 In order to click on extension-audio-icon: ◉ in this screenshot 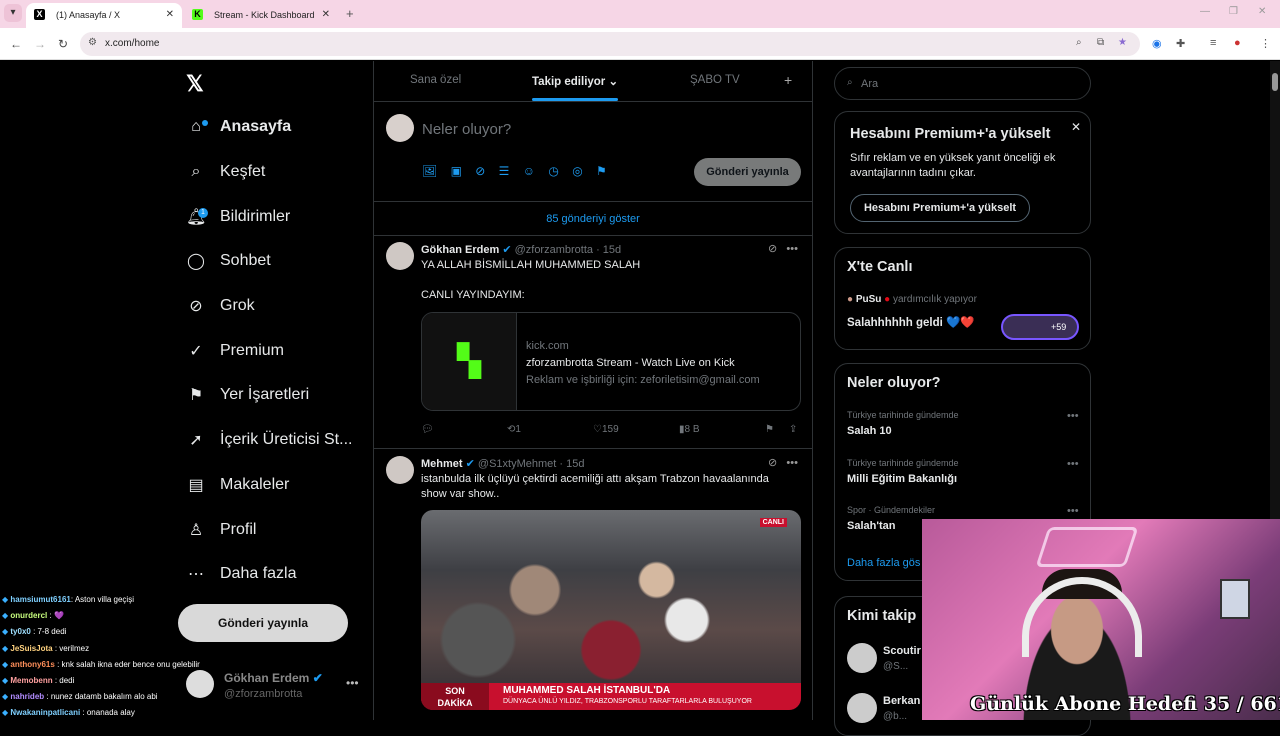, I will do `click(1157, 43)`.